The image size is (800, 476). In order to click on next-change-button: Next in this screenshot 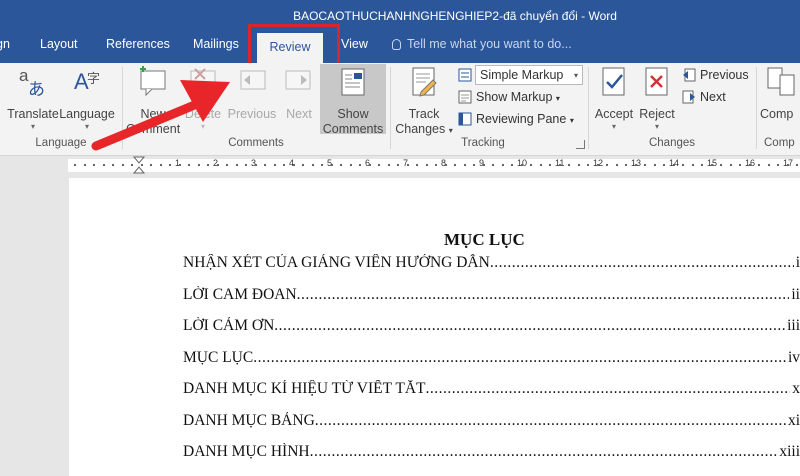, I will do `click(704, 97)`.